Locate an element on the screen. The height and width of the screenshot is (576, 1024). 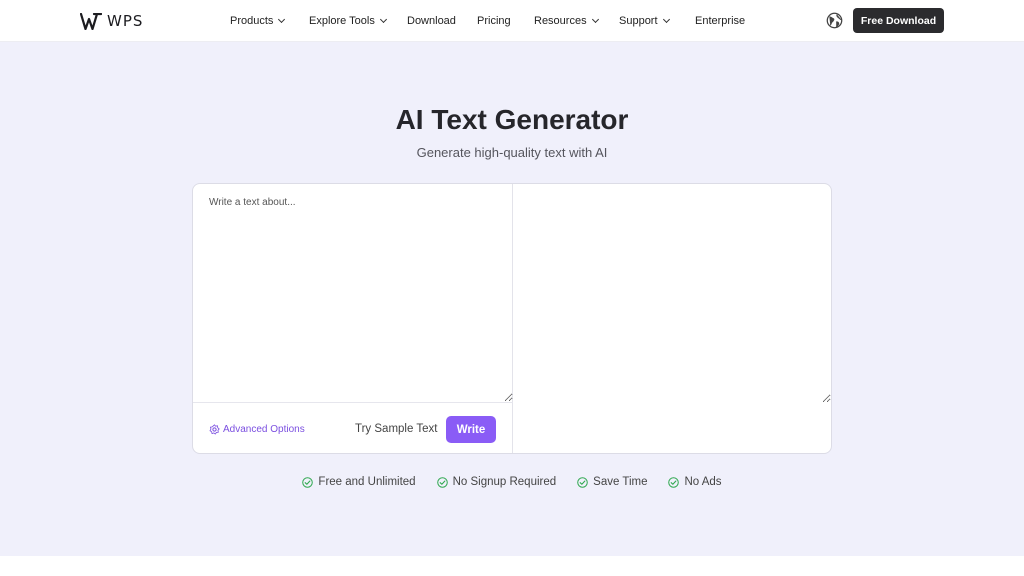
nav-explore-tools: Explore Tools is located at coordinates (358, 21).